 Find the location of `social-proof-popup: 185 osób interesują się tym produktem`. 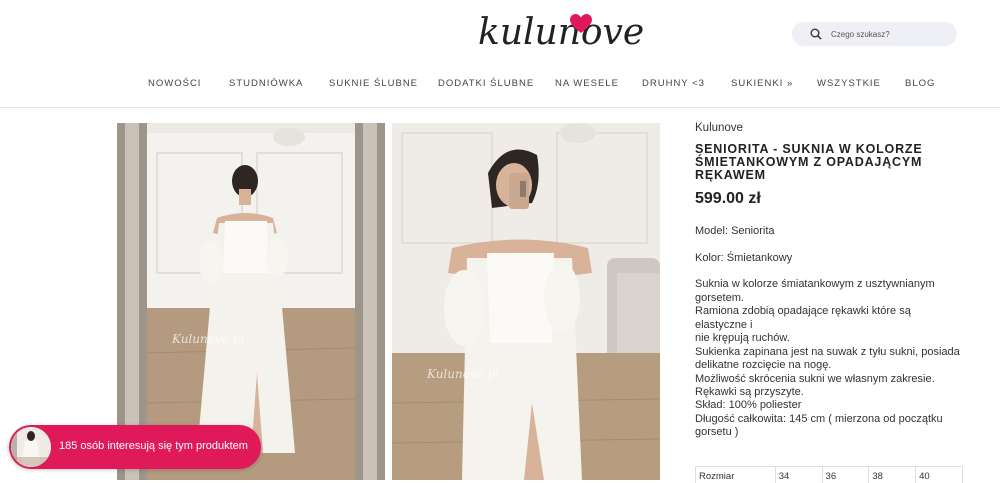

social-proof-popup: 185 osób interesują się tym produktem is located at coordinates (135, 447).